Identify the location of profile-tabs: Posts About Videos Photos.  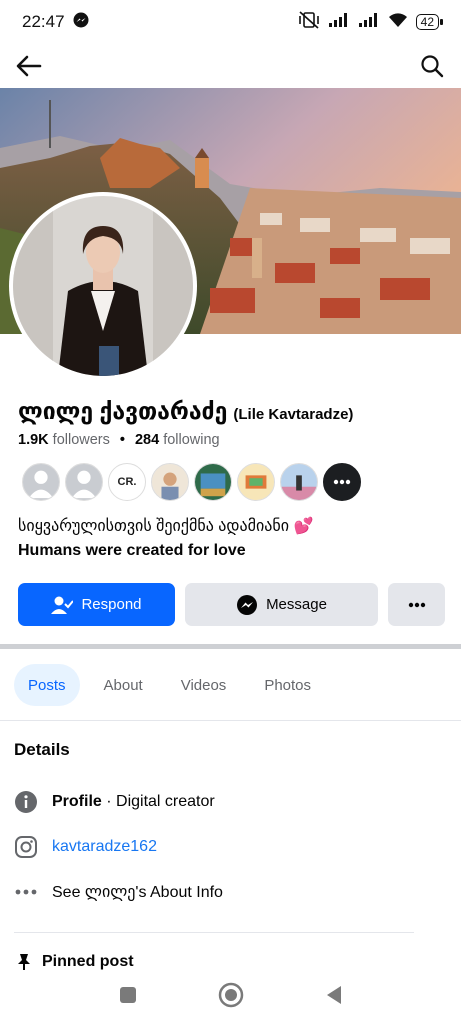
(169, 685).